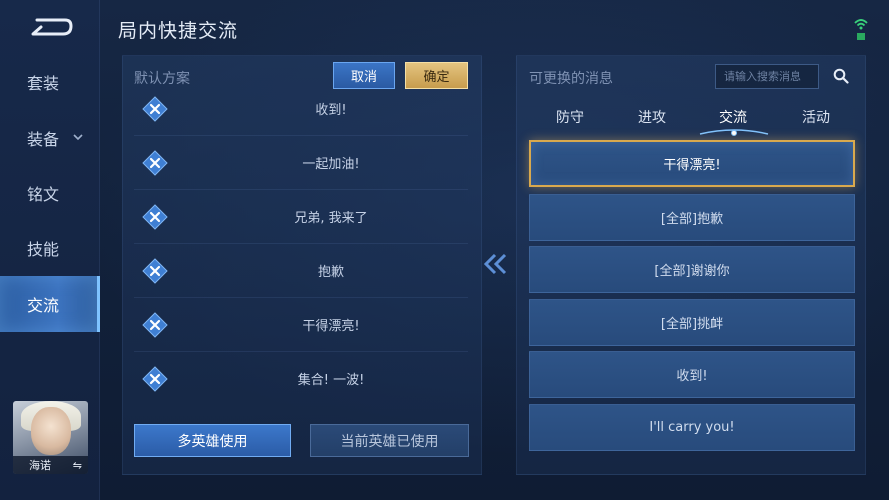 The image size is (889, 500). I want to click on message-option: [全部]抱歉, so click(692, 217).